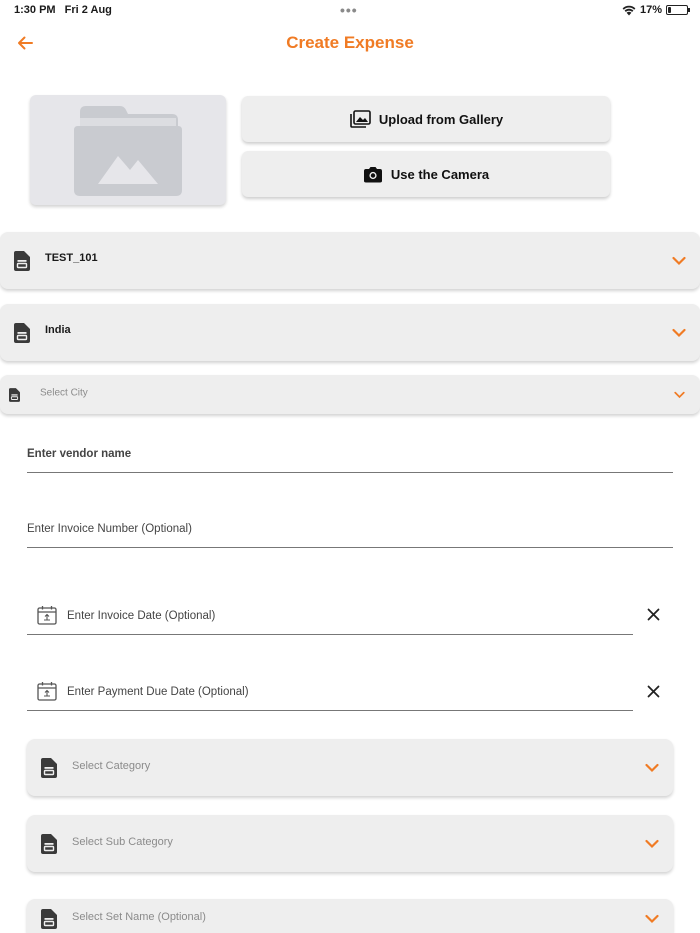 Image resolution: width=700 pixels, height=933 pixels. I want to click on wifi-icon, so click(629, 10).